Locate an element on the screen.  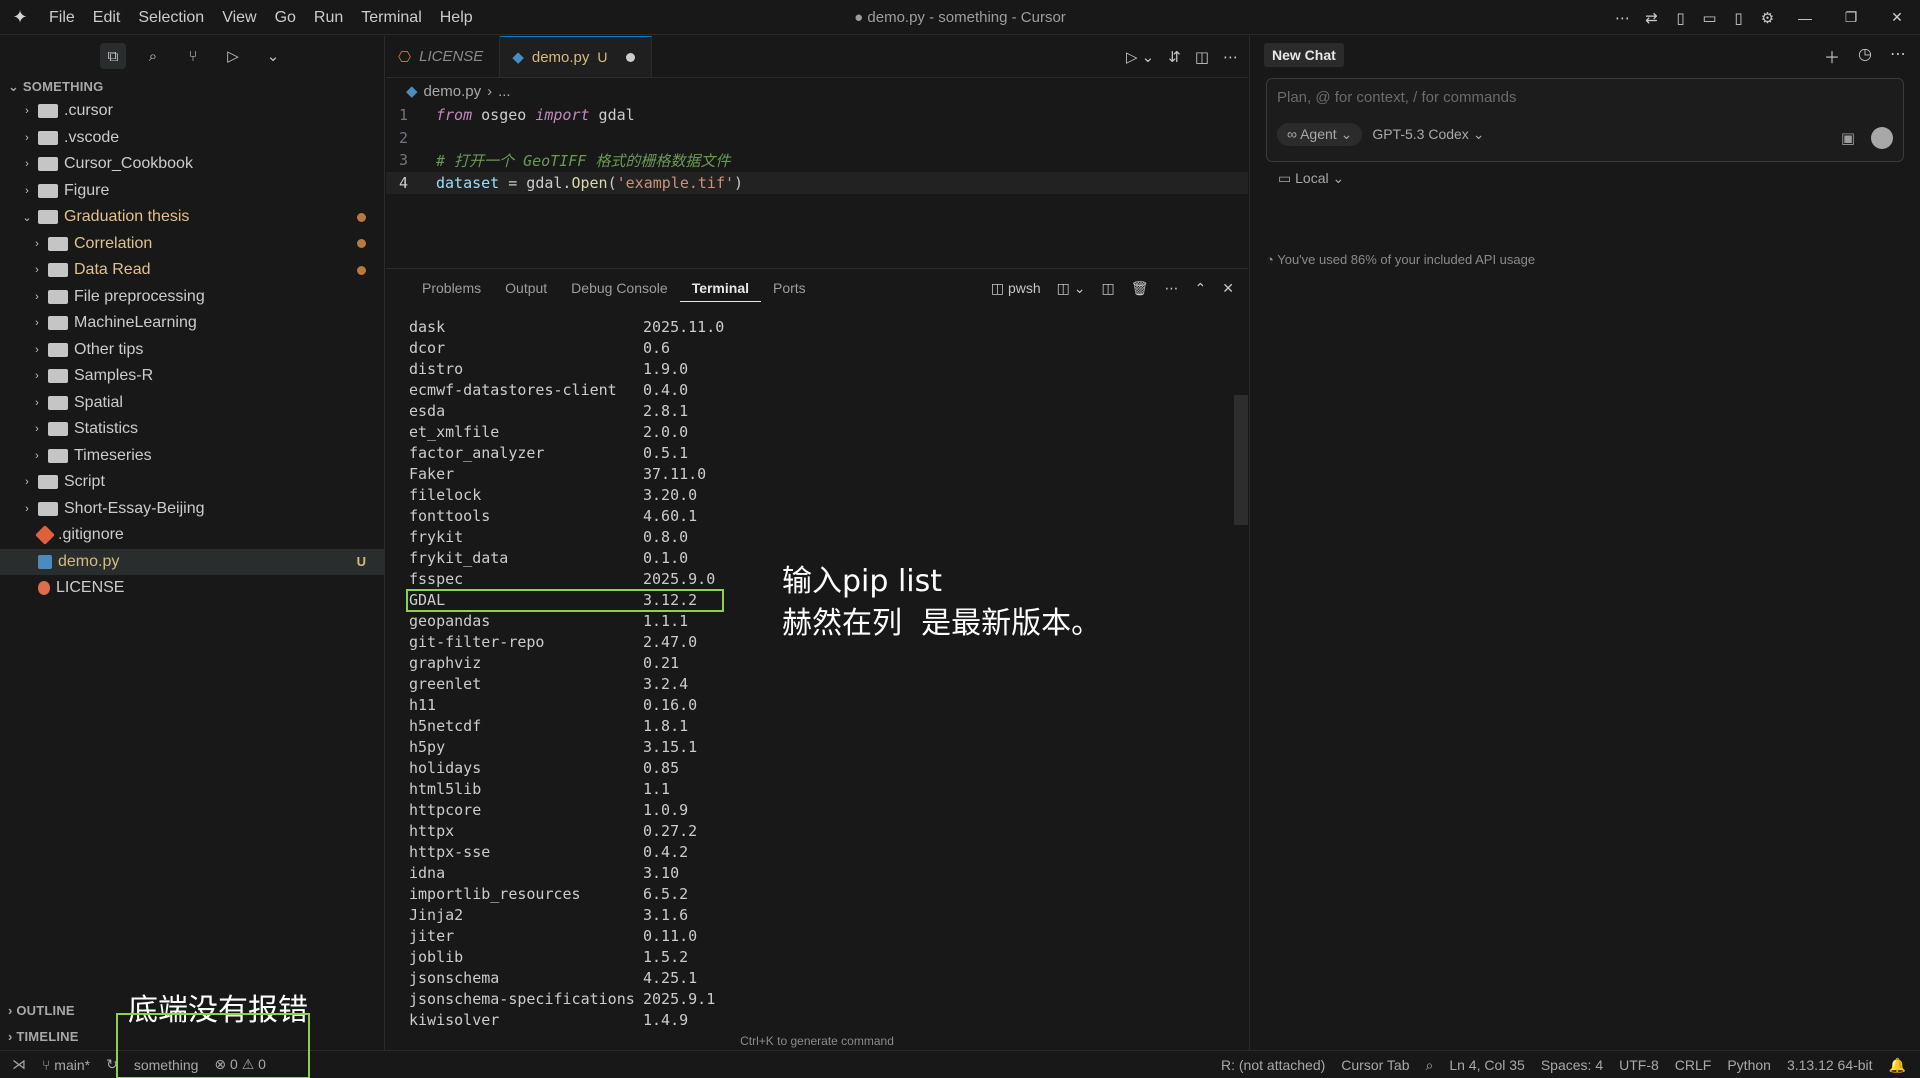
settings-gear-icon: ⚙ is located at coordinates (1767, 18).